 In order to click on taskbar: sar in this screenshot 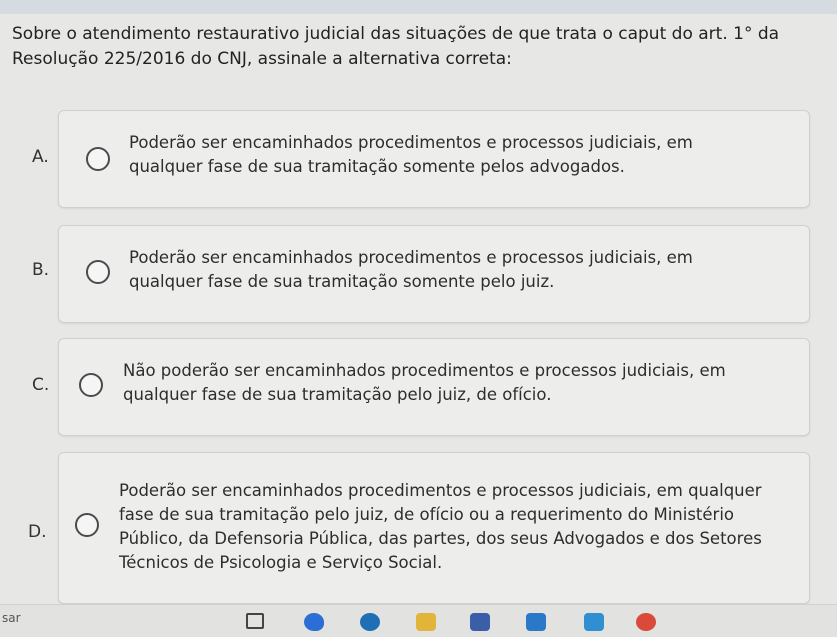, I will do `click(418, 620)`.